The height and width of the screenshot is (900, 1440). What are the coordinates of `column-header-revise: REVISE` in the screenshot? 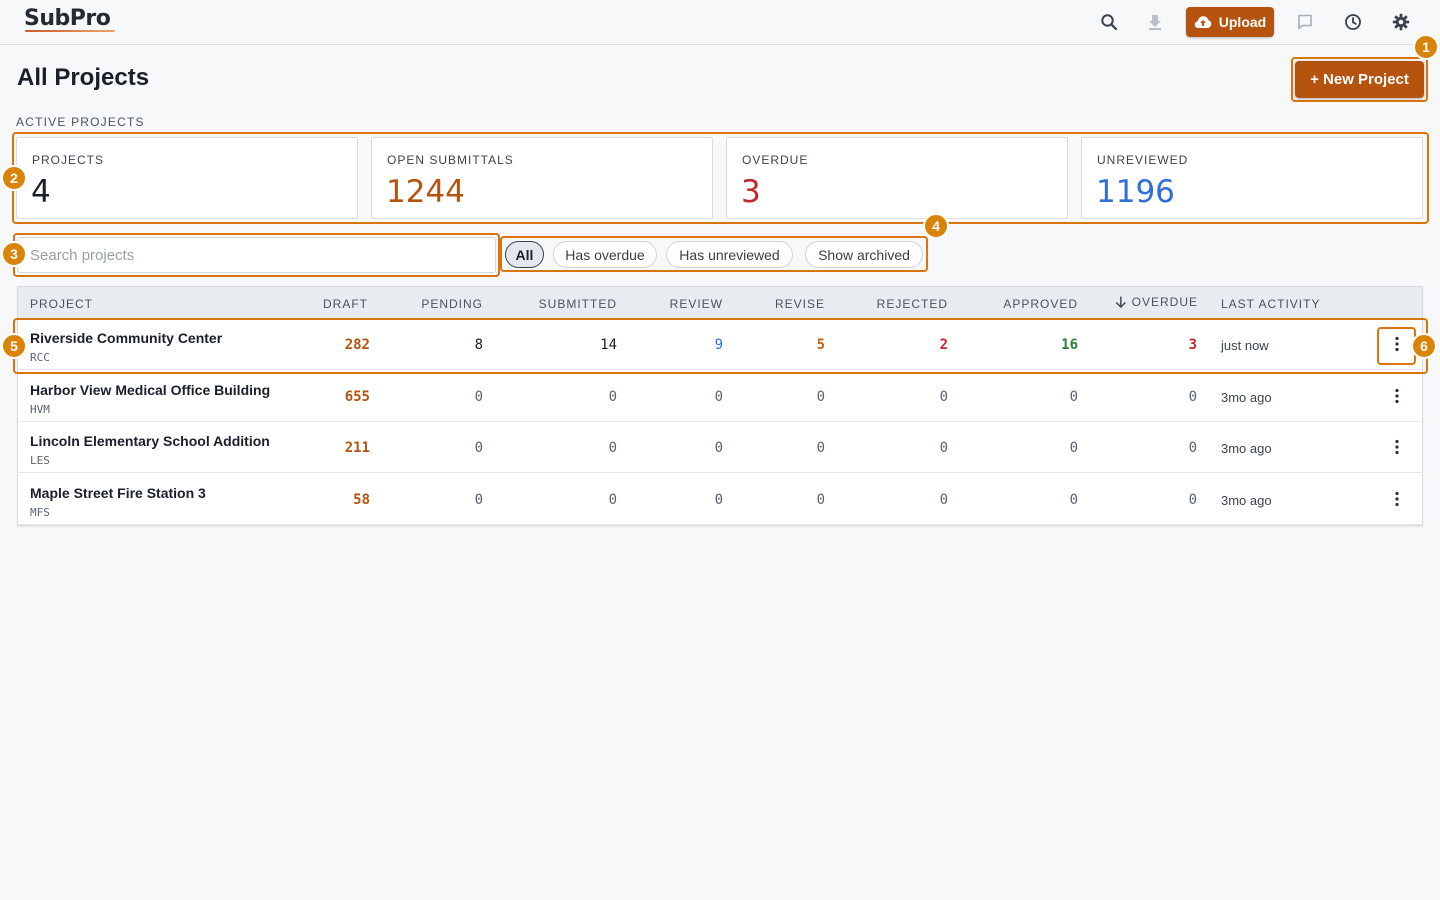 It's located at (775, 304).